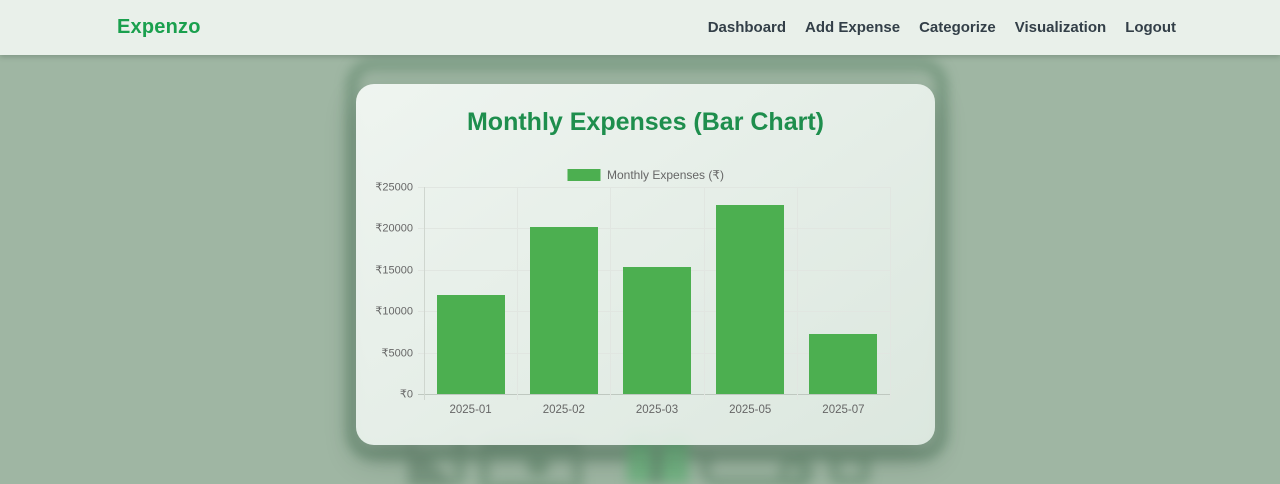  I want to click on y-tick-label: ₹0, so click(406, 394).